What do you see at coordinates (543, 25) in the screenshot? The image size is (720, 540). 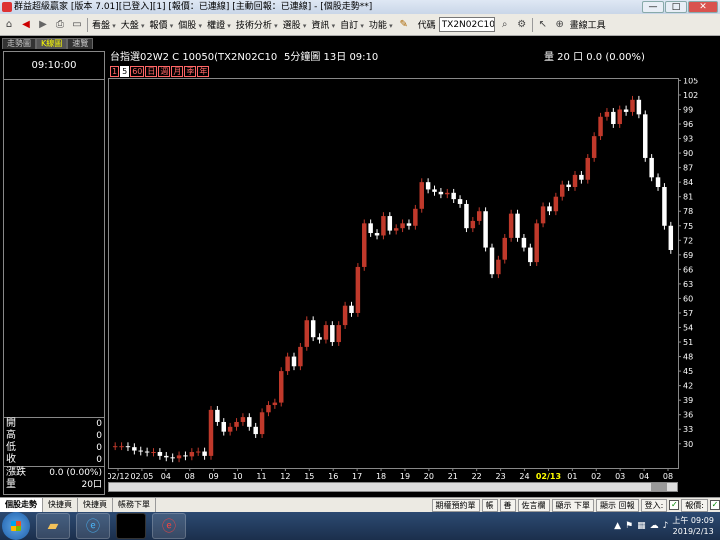 I see `cursor-icon: ↖` at bounding box center [543, 25].